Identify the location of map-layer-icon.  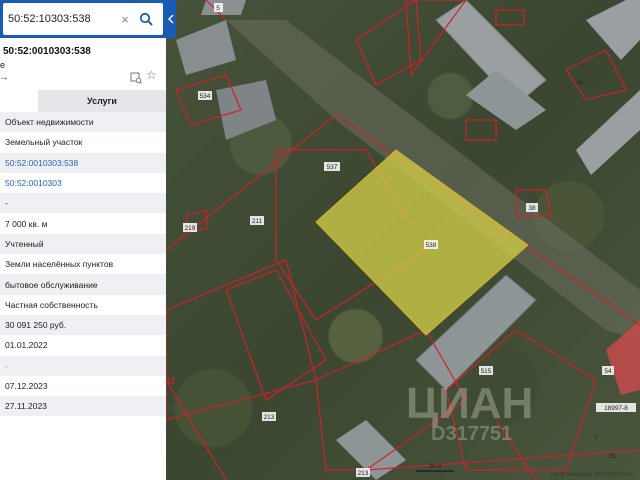
(136, 77).